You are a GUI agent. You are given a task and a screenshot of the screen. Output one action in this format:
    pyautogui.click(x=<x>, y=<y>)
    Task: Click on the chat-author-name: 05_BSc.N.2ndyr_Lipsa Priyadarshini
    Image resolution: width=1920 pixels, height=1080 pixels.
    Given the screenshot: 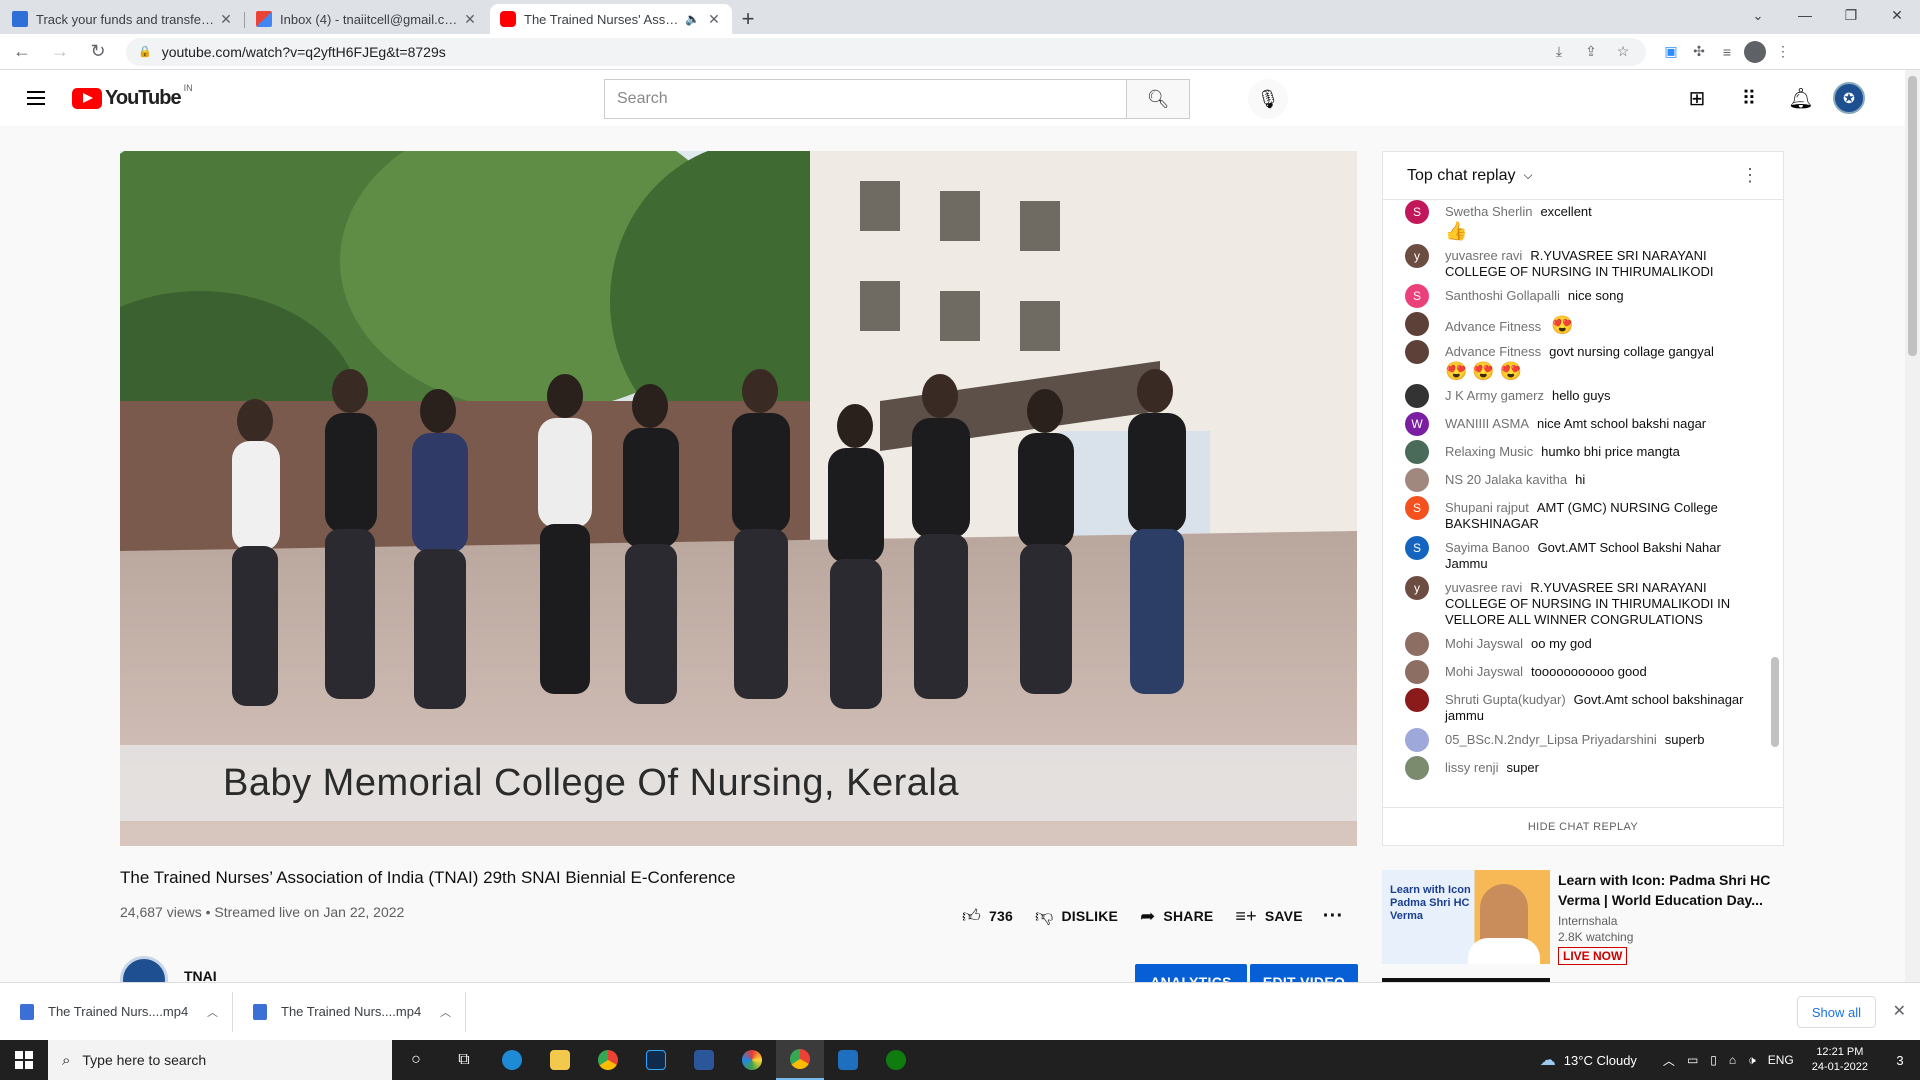 What is the action you would take?
    pyautogui.click(x=1551, y=739)
    